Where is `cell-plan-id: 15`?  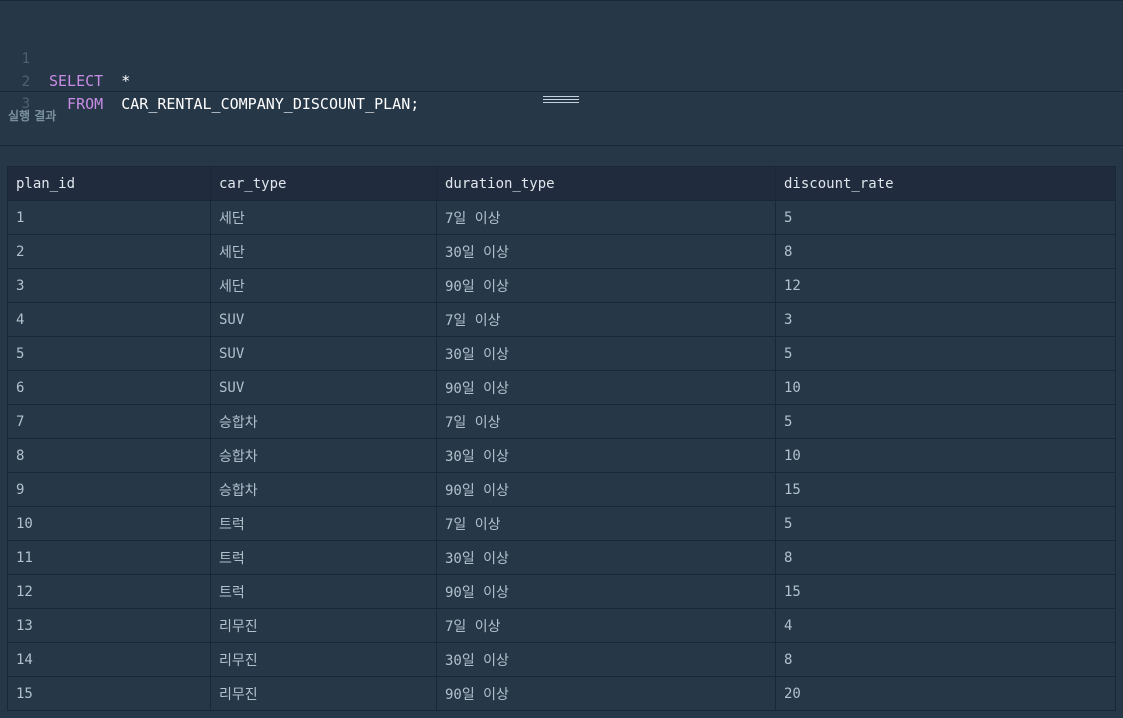
cell-plan-id: 15 is located at coordinates (109, 693).